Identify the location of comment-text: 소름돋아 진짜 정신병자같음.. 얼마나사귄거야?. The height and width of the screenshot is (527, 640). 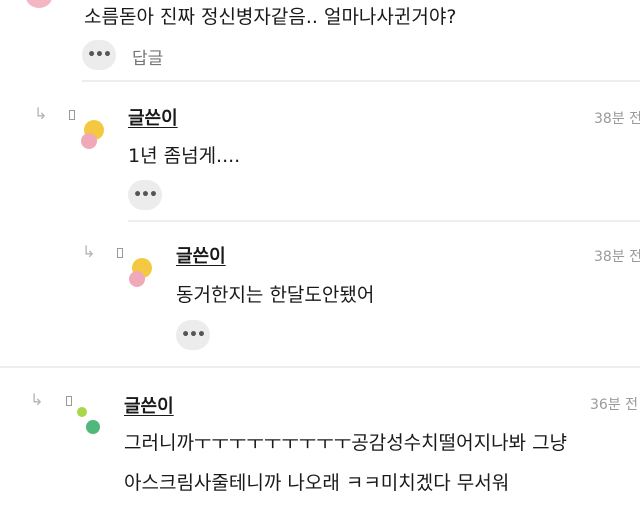
(270, 17).